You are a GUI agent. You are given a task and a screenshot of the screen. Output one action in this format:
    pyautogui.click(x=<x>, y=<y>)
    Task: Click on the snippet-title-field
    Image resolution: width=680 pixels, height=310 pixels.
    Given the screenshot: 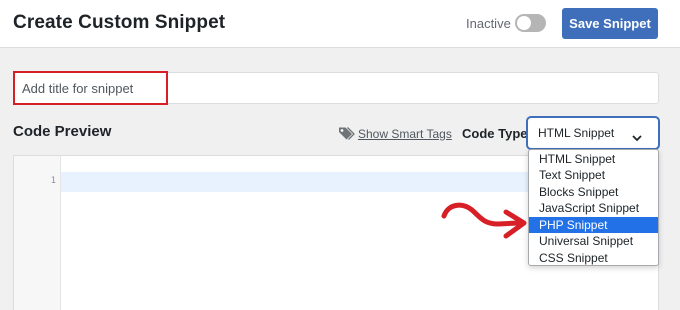 What is the action you would take?
    pyautogui.click(x=336, y=88)
    